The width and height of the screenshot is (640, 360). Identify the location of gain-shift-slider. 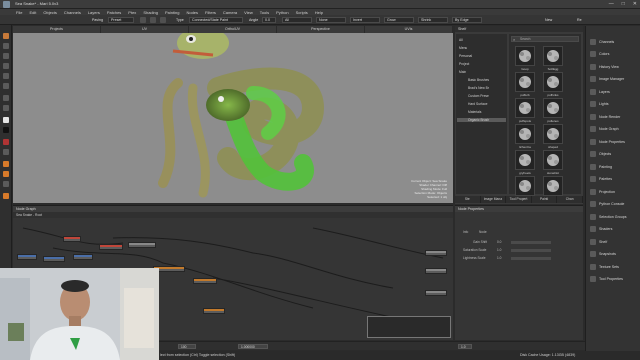
(531, 242).